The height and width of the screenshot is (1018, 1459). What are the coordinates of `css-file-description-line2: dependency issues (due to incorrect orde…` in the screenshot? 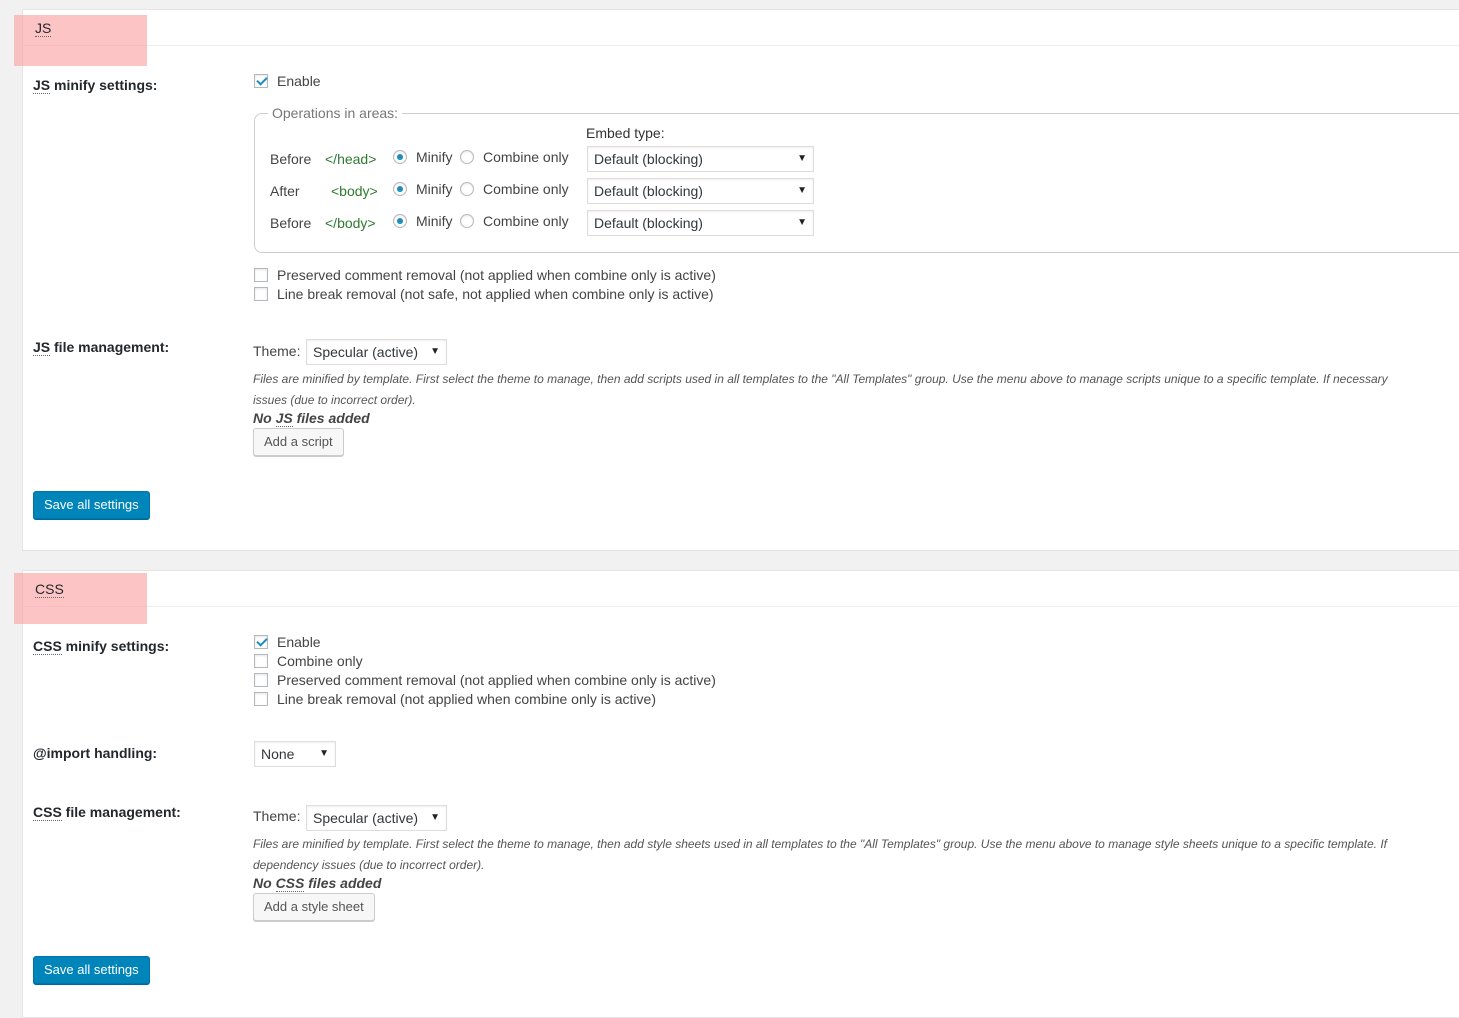 It's located at (369, 865).